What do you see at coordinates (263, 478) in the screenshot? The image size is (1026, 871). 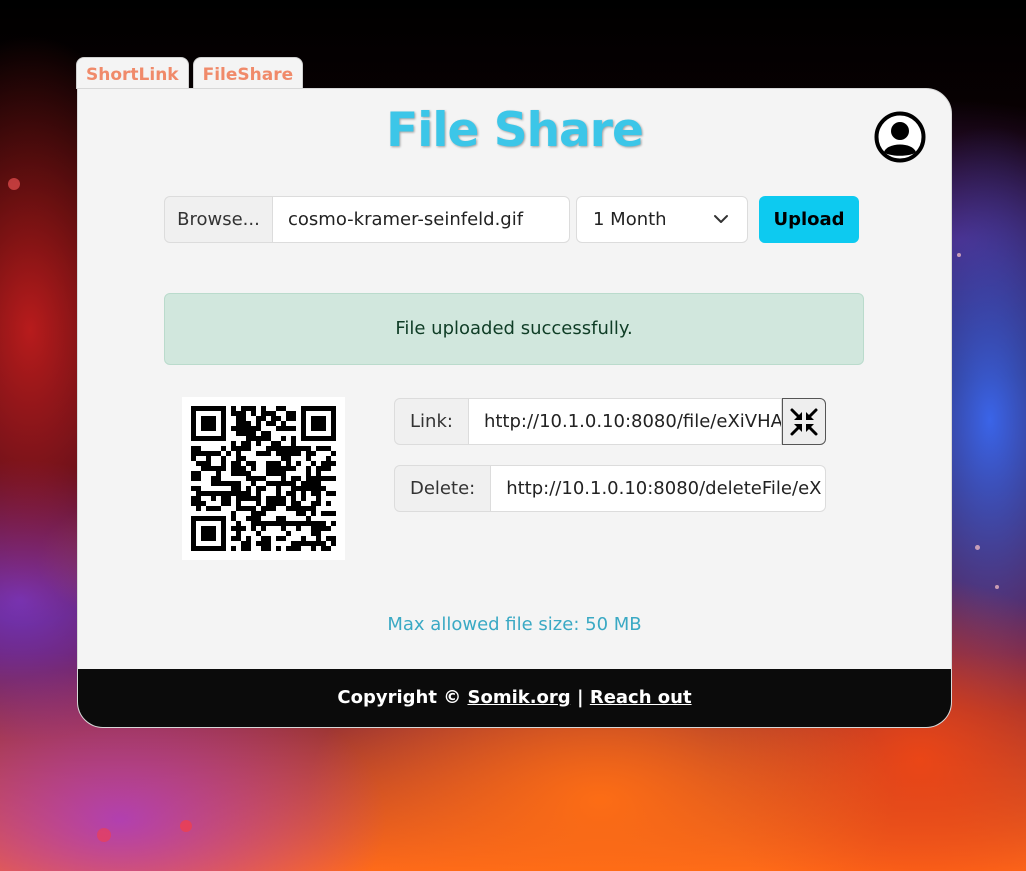 I see `qr-code` at bounding box center [263, 478].